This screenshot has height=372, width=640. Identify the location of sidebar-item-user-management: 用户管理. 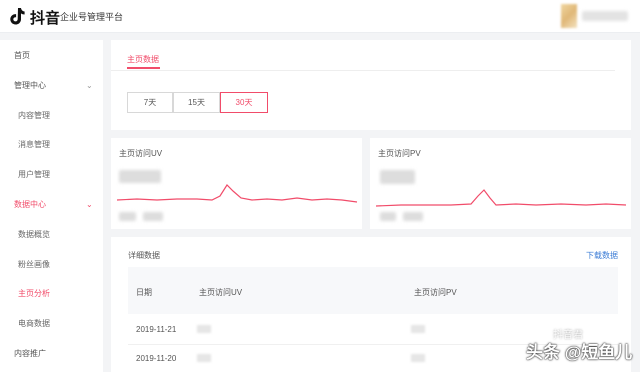
(51, 175).